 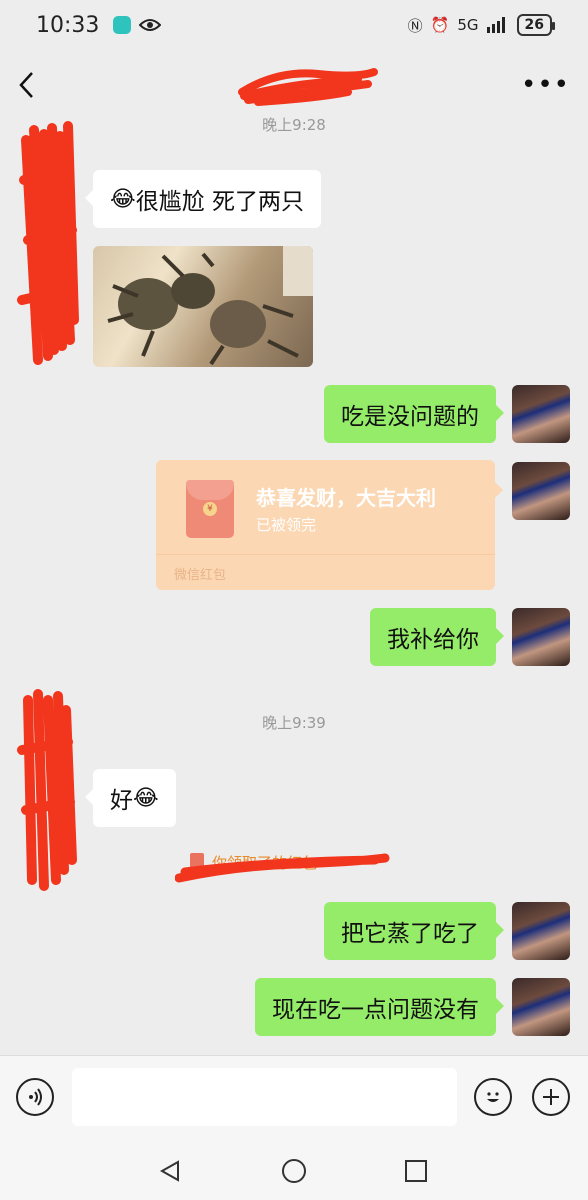 What do you see at coordinates (210, 306) in the screenshot?
I see `crab-illustration` at bounding box center [210, 306].